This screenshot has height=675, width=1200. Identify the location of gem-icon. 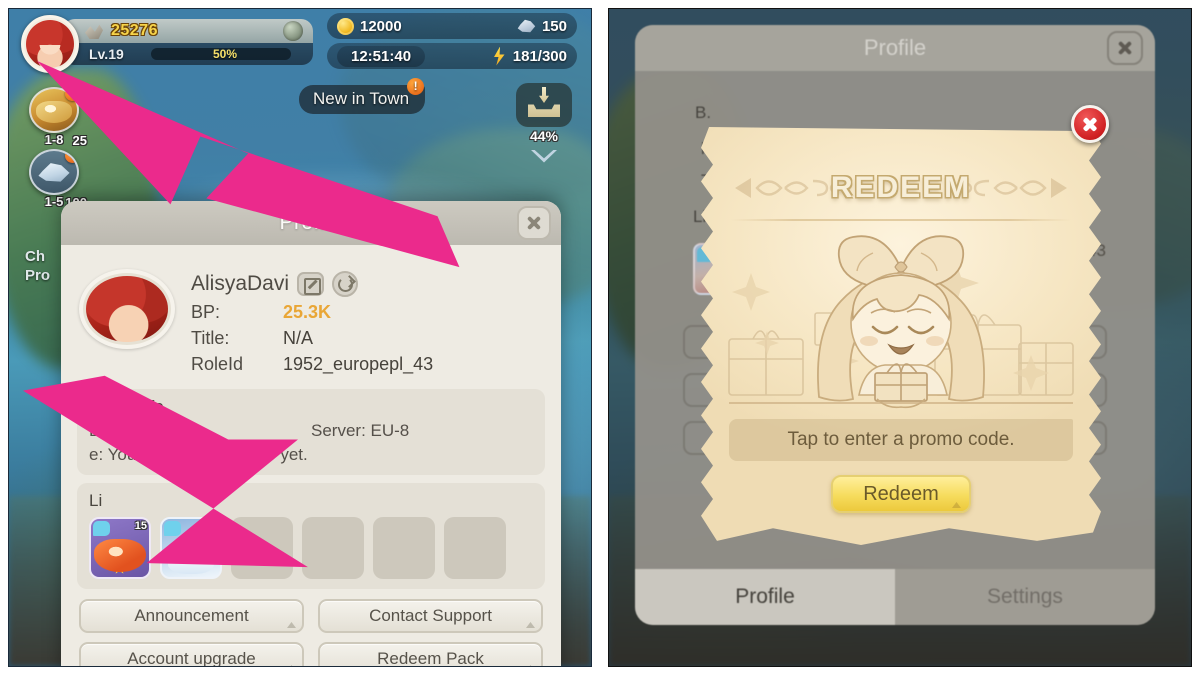
(293, 31).